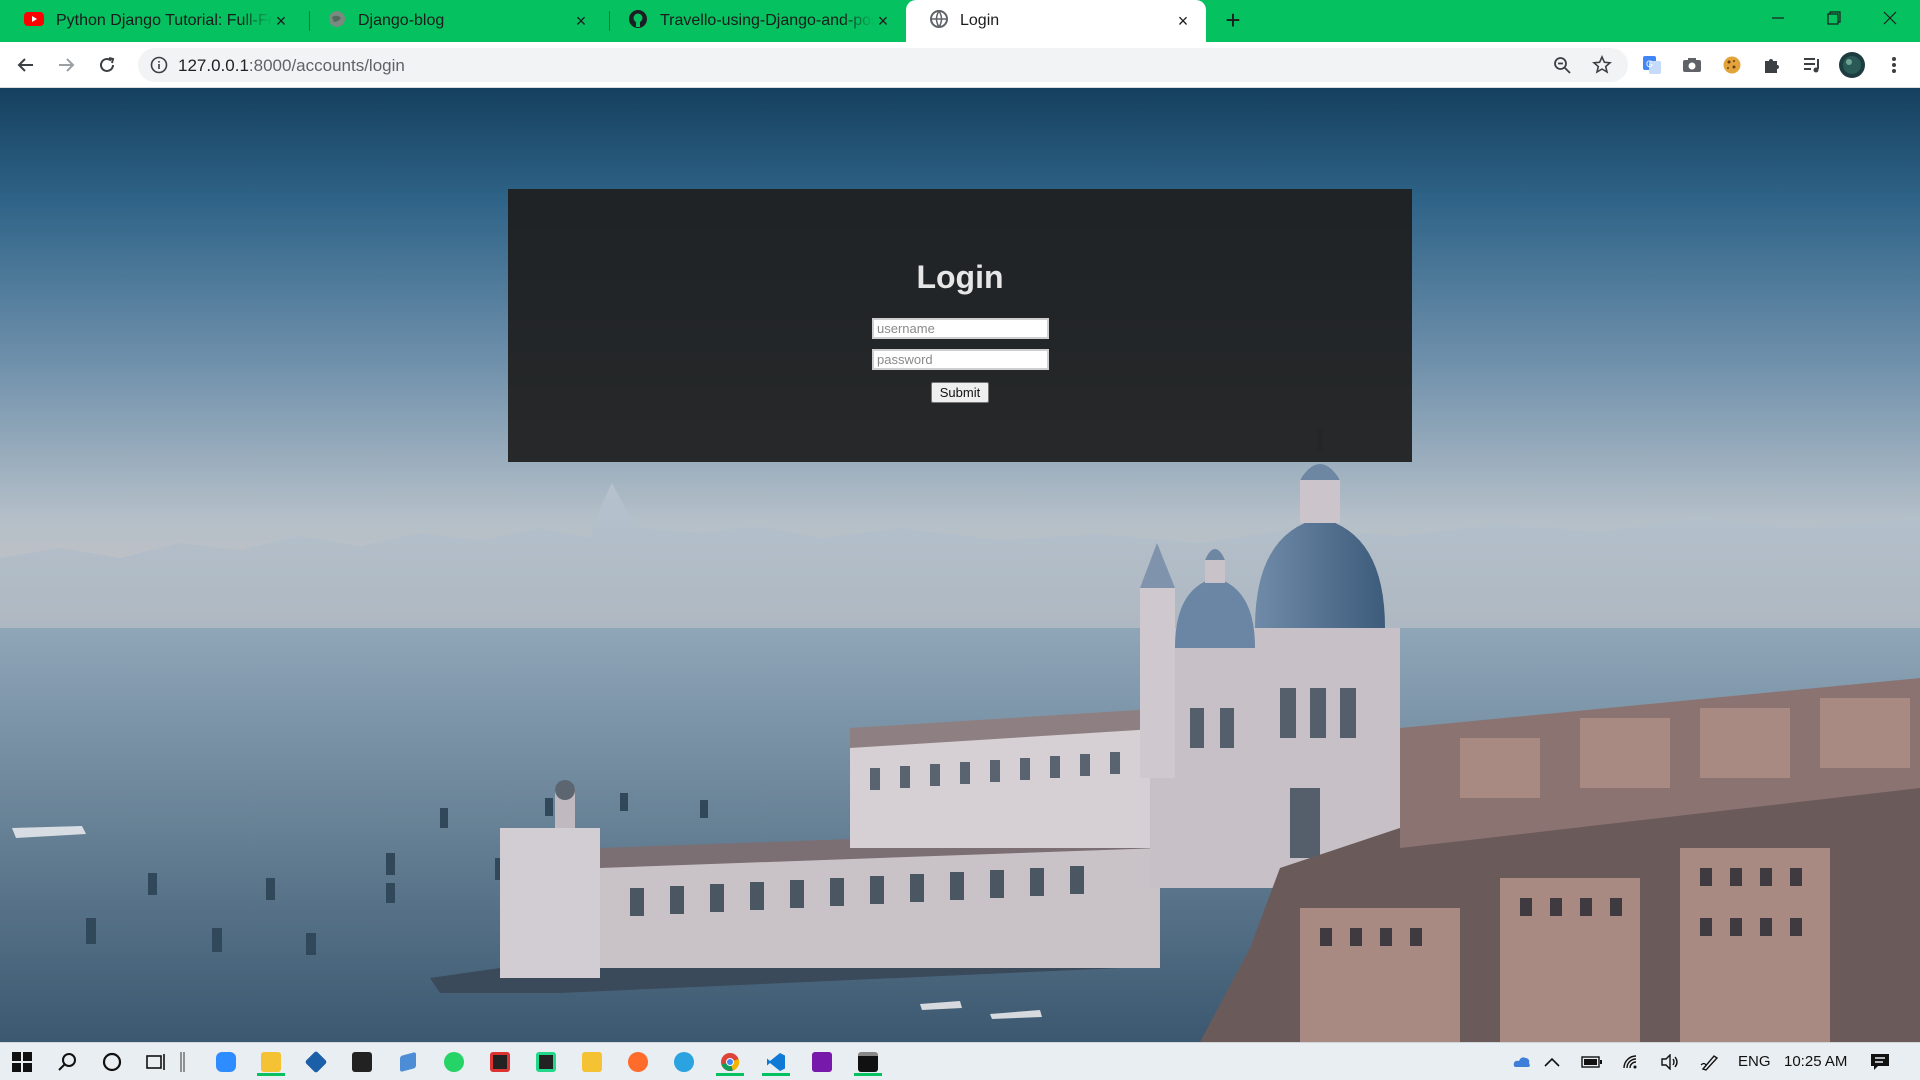 This screenshot has width=1920, height=1080. Describe the element at coordinates (107, 65) in the screenshot. I see `reload-button` at that location.